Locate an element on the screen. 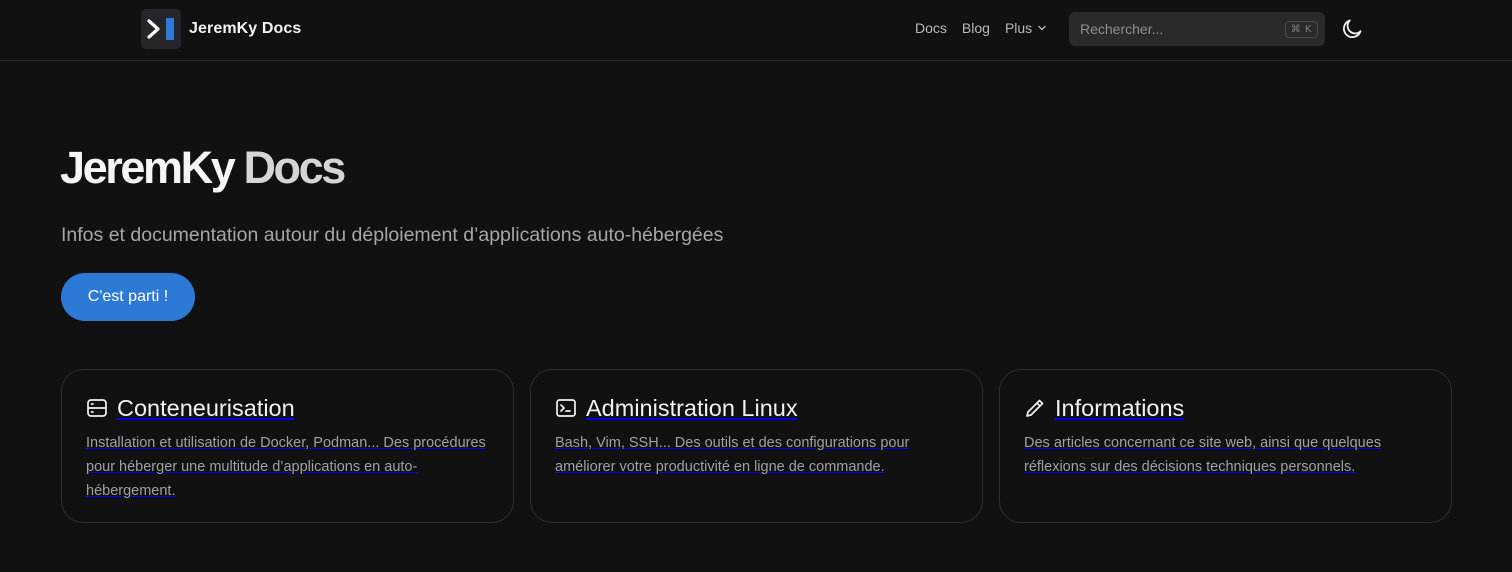  brand-link: JeremKy Docs is located at coordinates (221, 29).